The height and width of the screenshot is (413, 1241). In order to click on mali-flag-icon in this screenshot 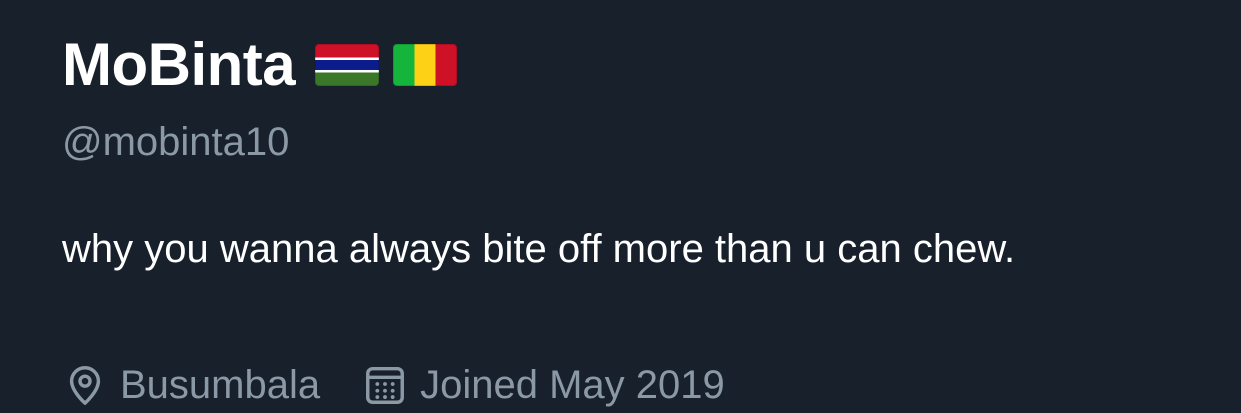, I will do `click(425, 65)`.